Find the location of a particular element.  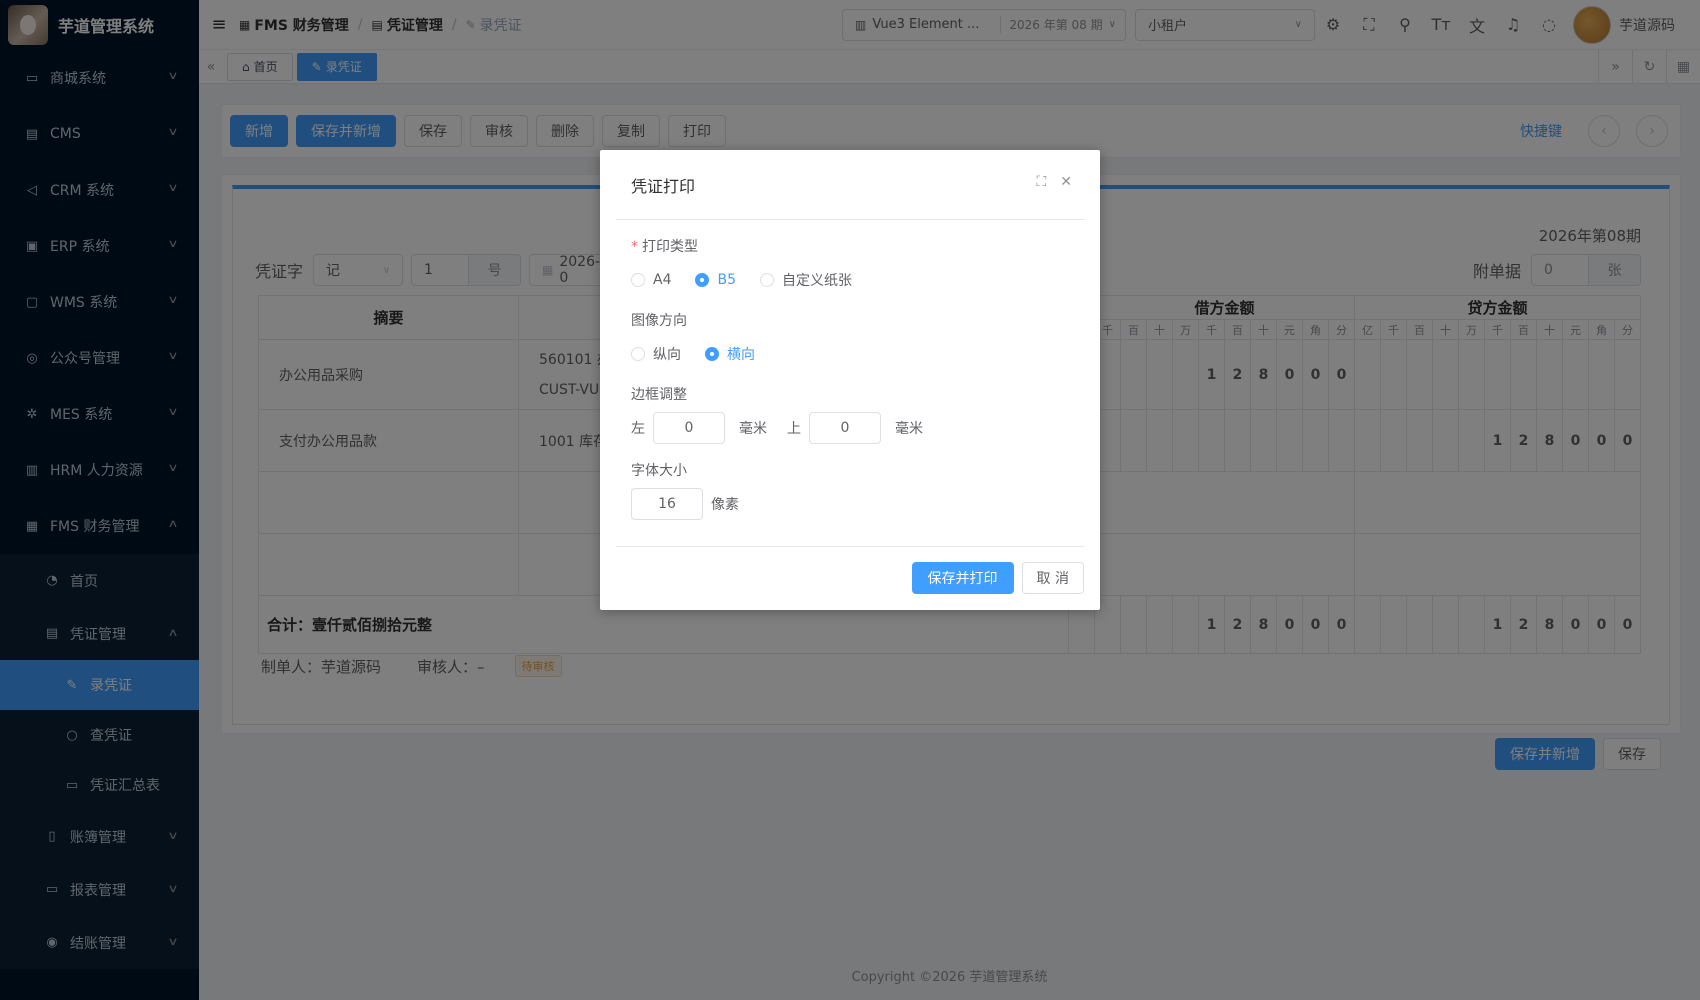

radio-label: 自定义纸张 is located at coordinates (817, 281).